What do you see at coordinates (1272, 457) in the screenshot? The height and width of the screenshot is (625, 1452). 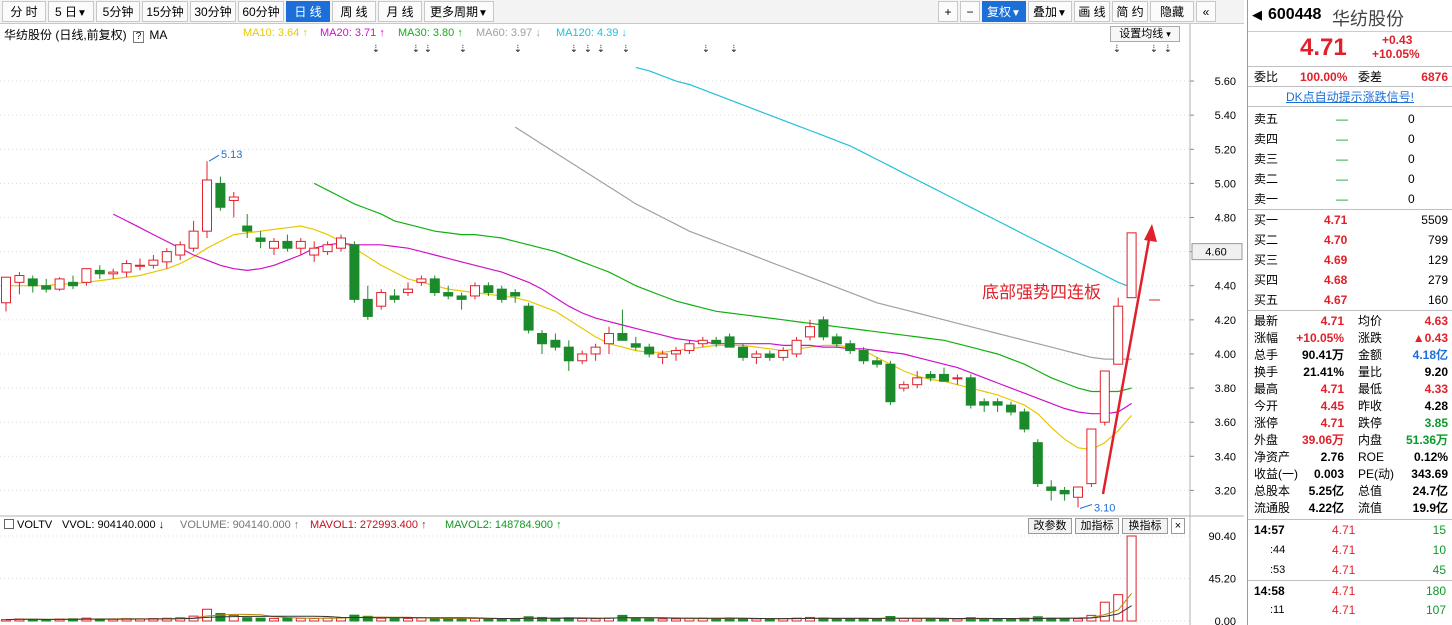 I see `stat-label: 净资产` at bounding box center [1272, 457].